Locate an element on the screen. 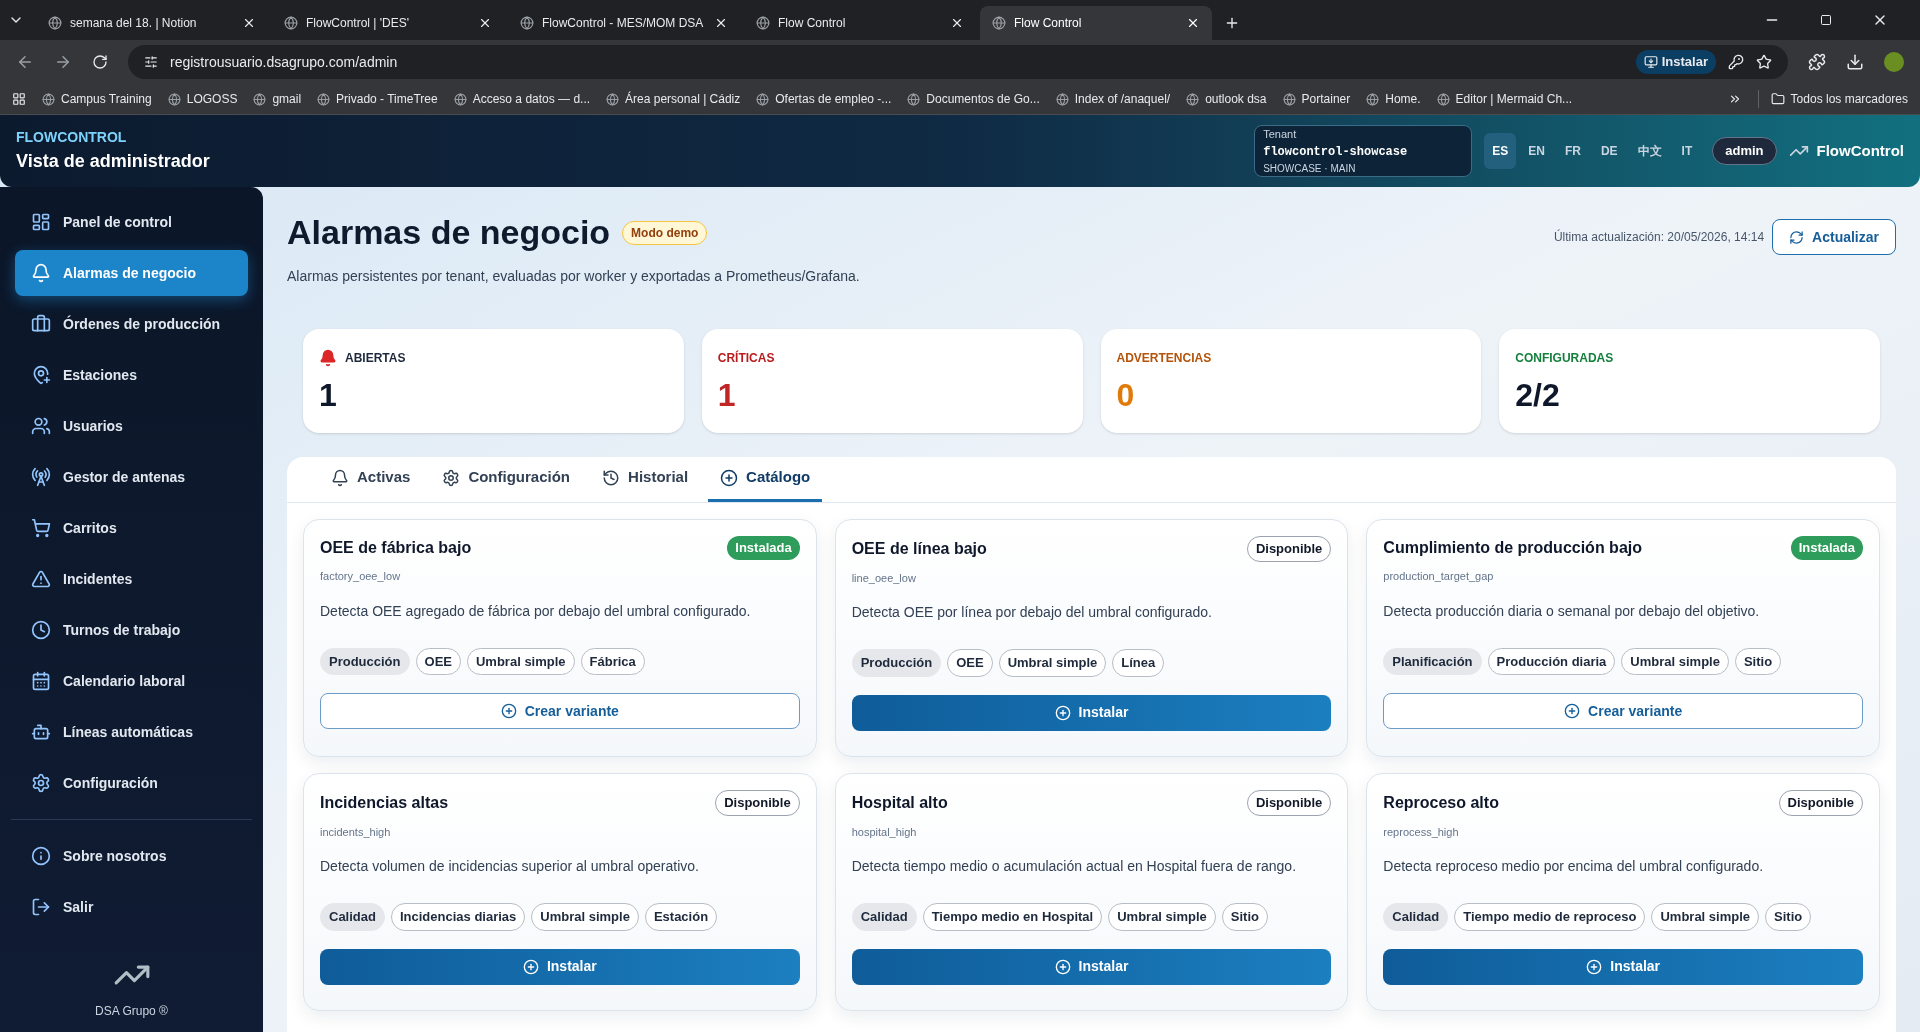  apps-icon is located at coordinates (19, 99).